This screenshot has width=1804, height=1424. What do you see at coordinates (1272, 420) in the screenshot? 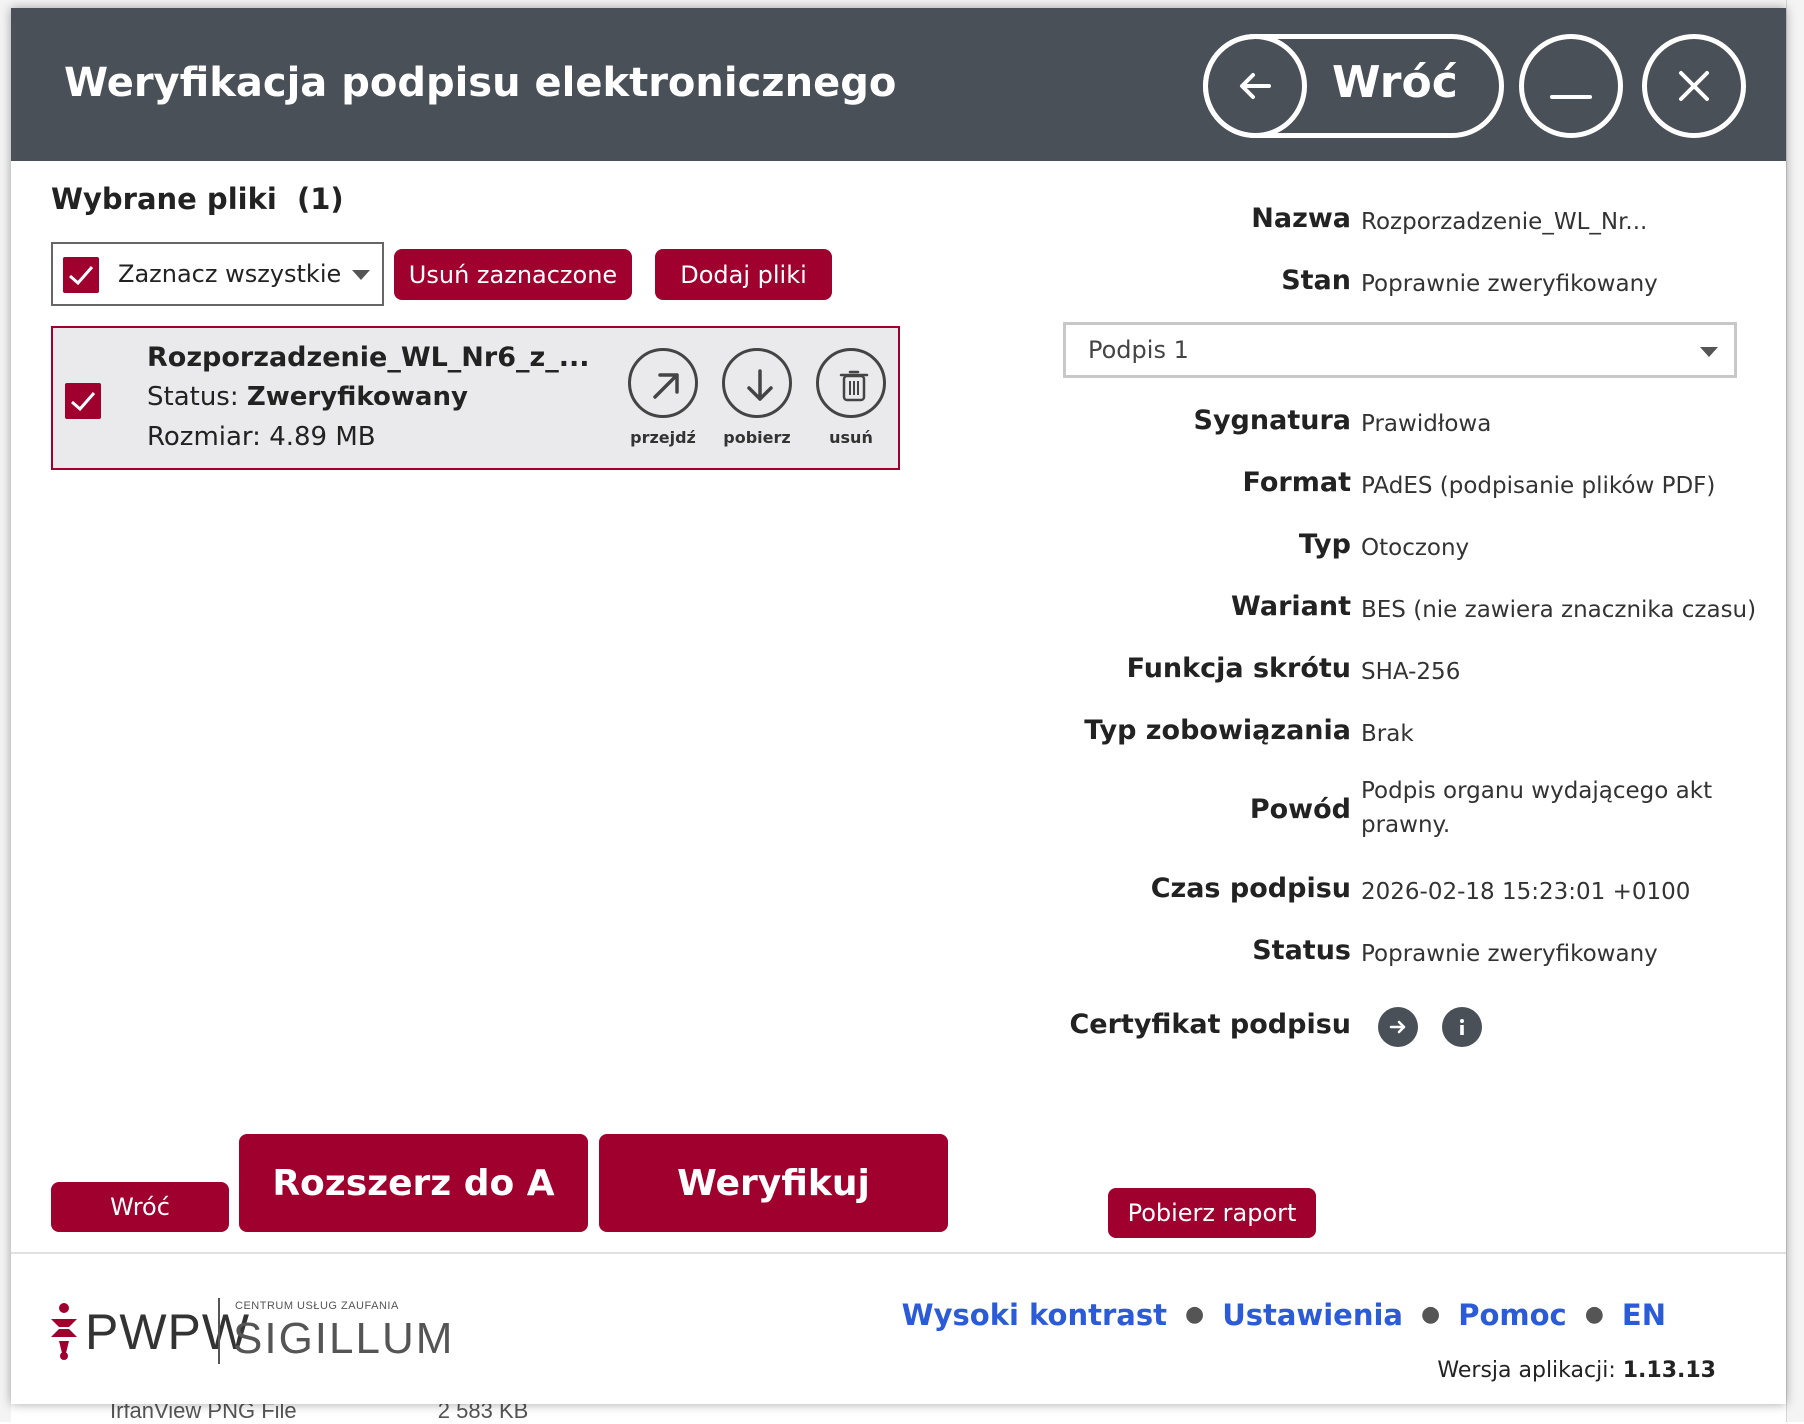
I see `detail-label: Sygnatura` at bounding box center [1272, 420].